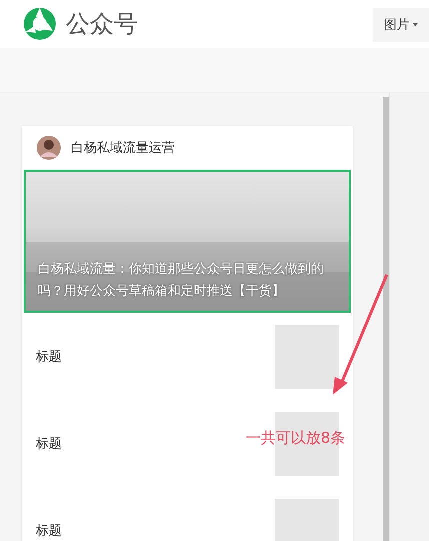 This screenshot has width=429, height=541. Describe the element at coordinates (307, 356) in the screenshot. I see `thumbnail-placeholder` at that location.